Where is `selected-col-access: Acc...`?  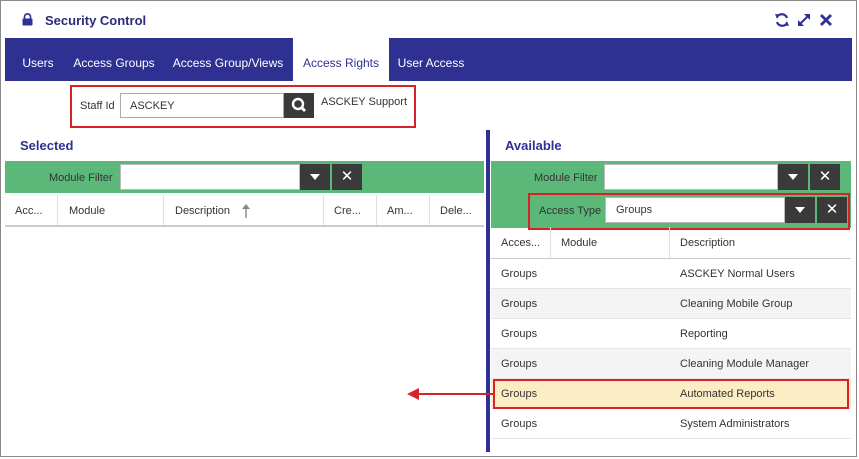 selected-col-access: Acc... is located at coordinates (31, 211).